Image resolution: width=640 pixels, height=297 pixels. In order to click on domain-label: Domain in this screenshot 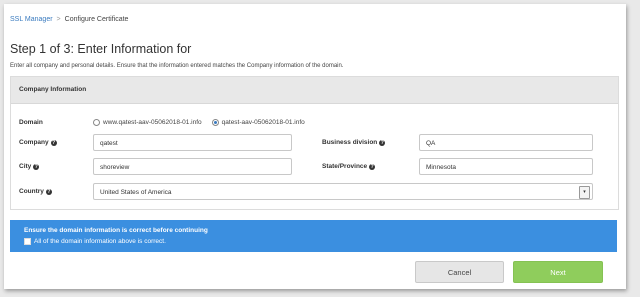, I will do `click(31, 122)`.